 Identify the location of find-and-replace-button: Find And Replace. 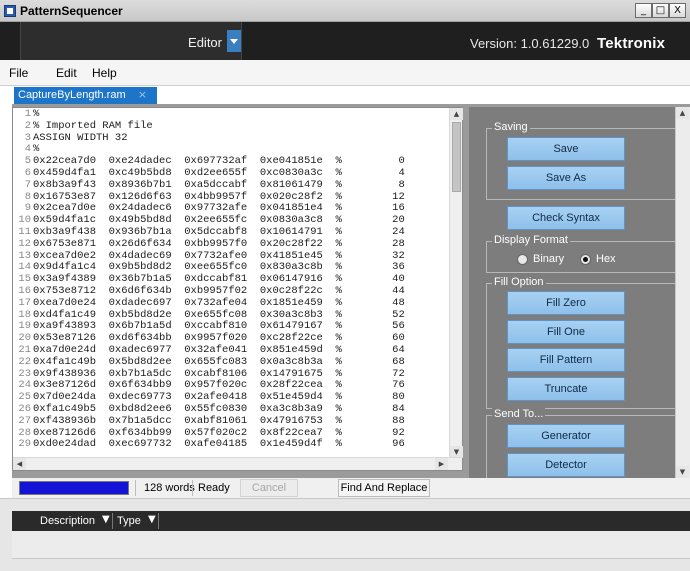
(384, 488).